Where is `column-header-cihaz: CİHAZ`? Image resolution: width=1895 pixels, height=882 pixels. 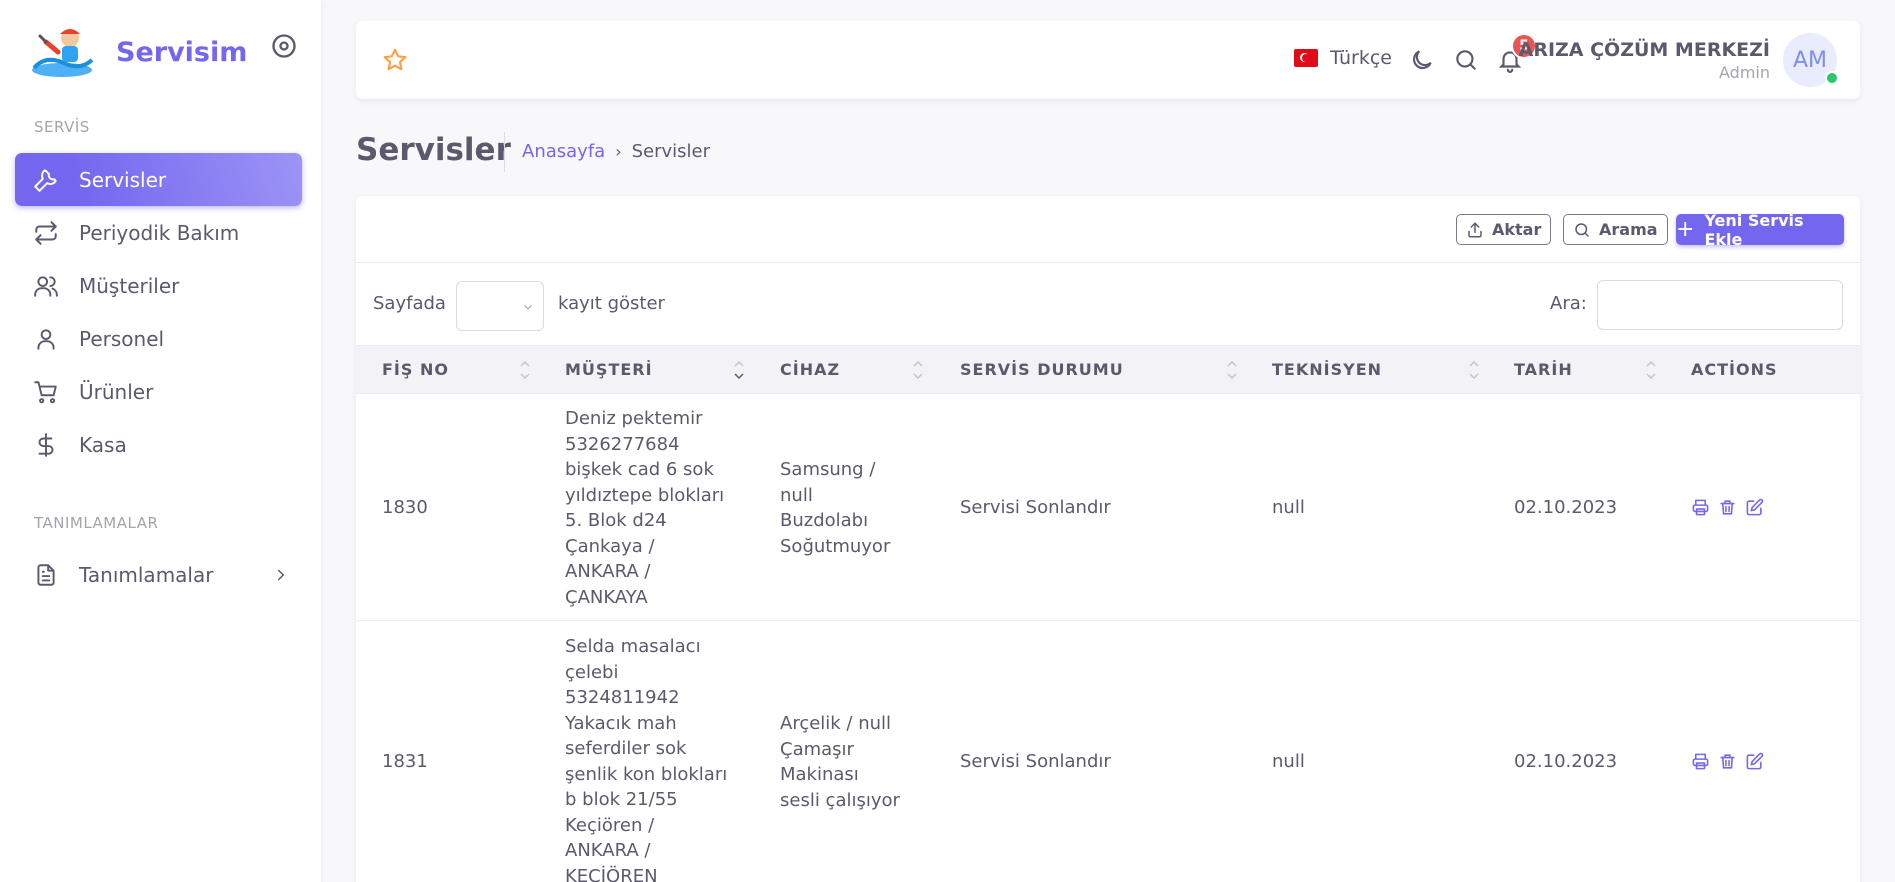
column-header-cihaz: CİHAZ is located at coordinates (810, 369).